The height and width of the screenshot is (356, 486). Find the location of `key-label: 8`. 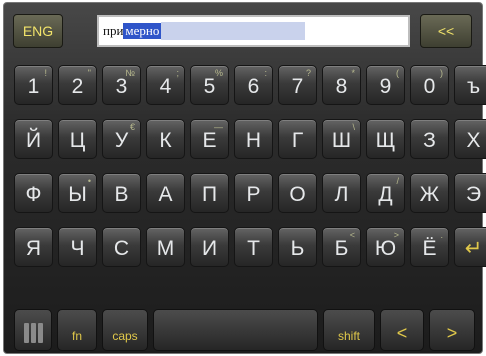

key-label: 8 is located at coordinates (341, 86).